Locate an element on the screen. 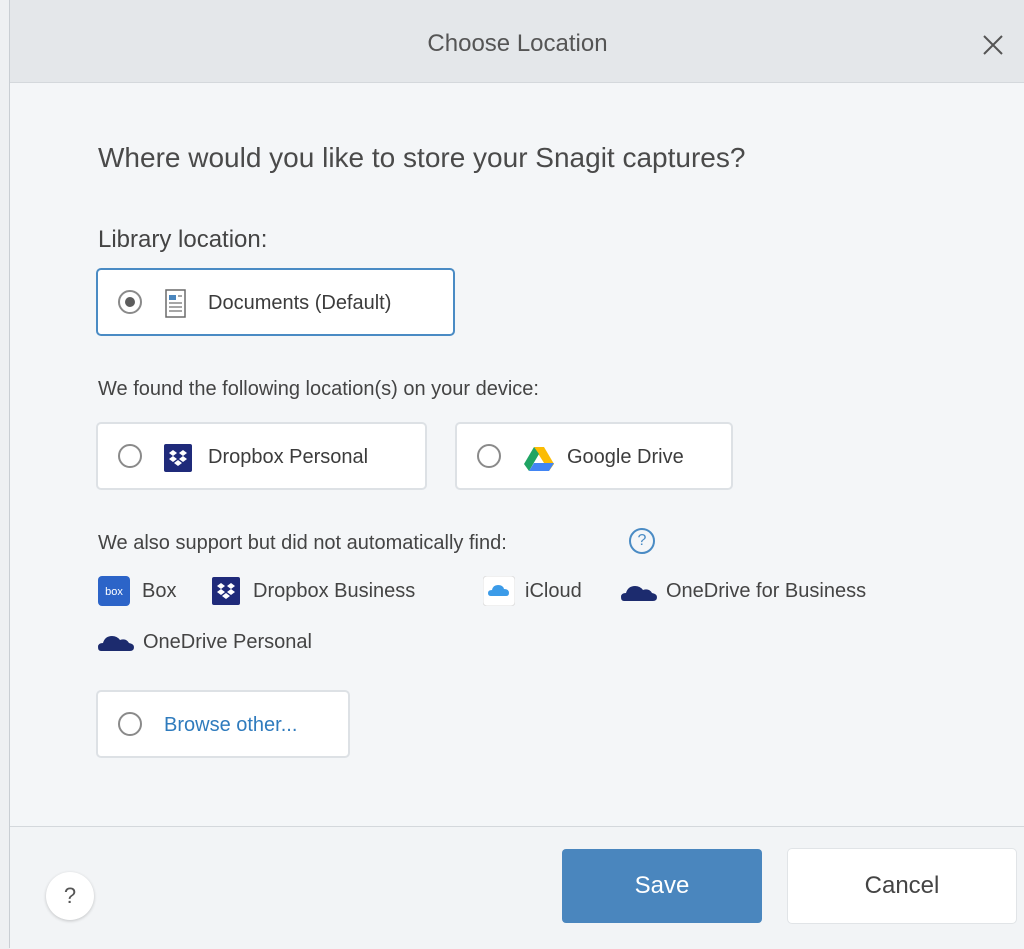 The image size is (1024, 949). option-google-drive-label: Google Drive is located at coordinates (625, 457).